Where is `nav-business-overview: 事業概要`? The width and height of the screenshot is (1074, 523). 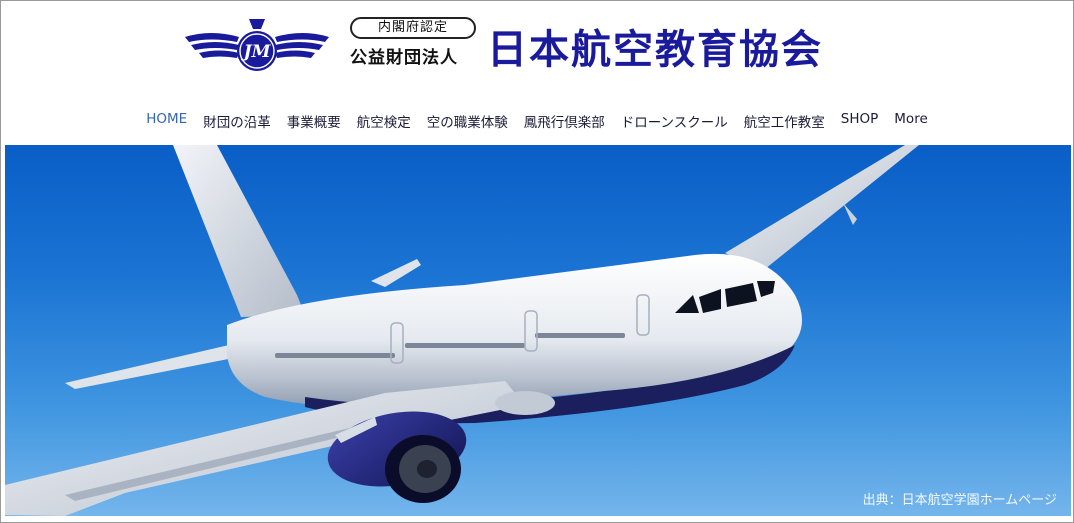 nav-business-overview: 事業概要 is located at coordinates (314, 121).